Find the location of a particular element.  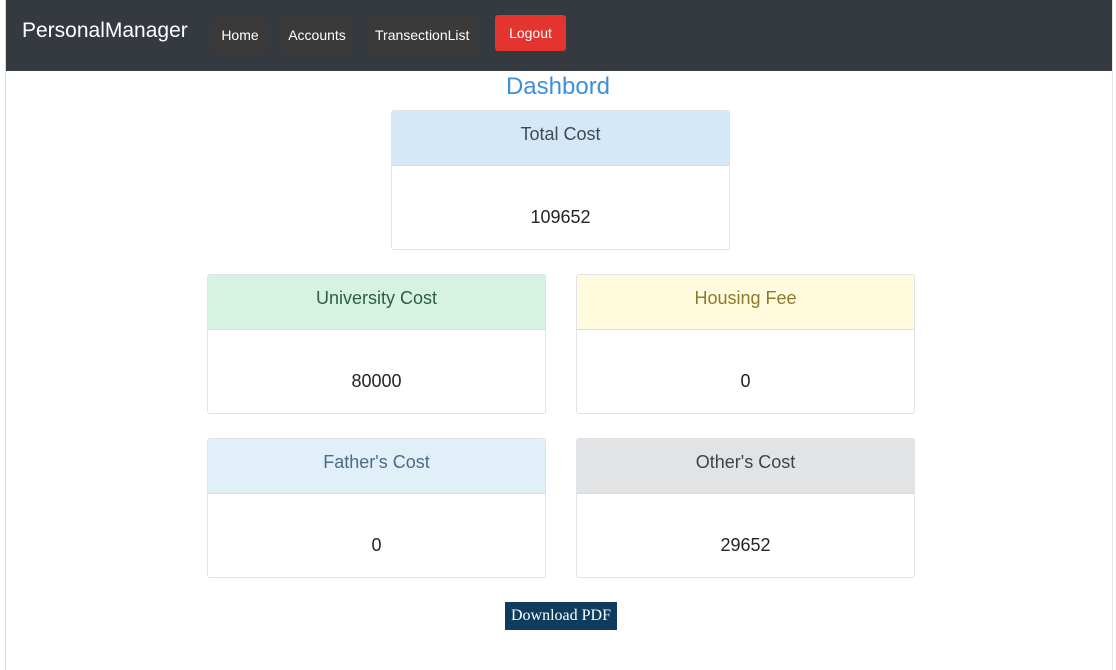

university-cost-card-header: University Cost is located at coordinates (376, 302).